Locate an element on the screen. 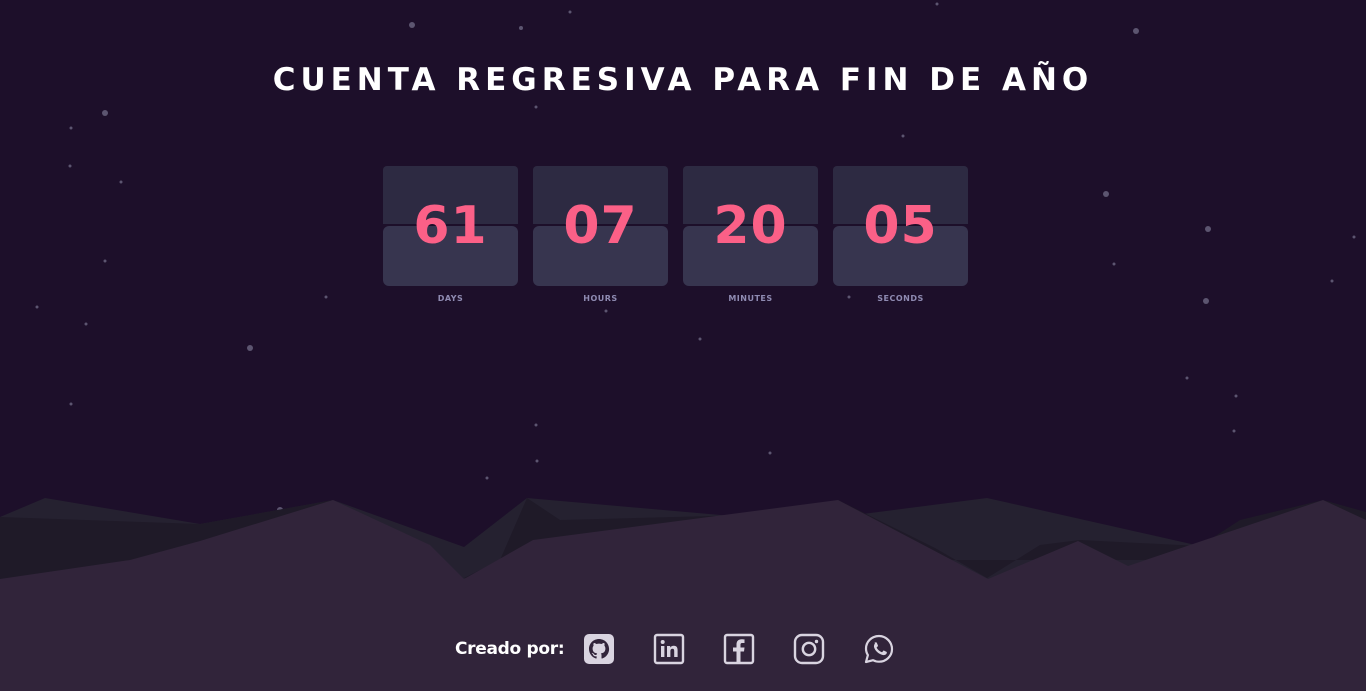 The width and height of the screenshot is (1366, 691). hours-label: HOURS is located at coordinates (600, 298).